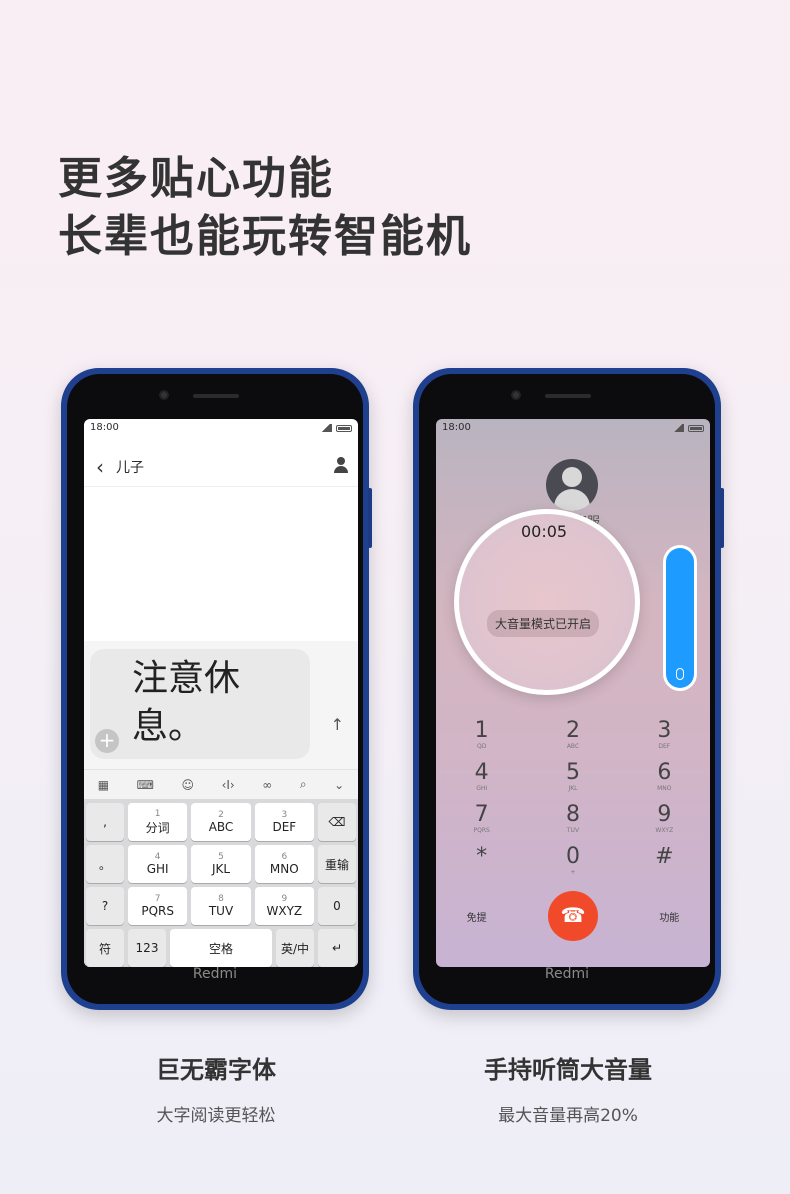  What do you see at coordinates (722, 518) in the screenshot?
I see `power-button` at bounding box center [722, 518].